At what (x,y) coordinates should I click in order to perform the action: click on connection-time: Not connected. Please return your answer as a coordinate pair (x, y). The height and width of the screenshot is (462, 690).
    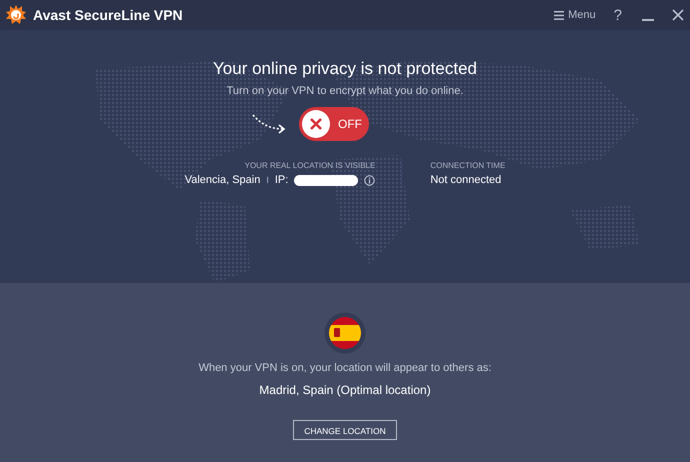
    Looking at the image, I should click on (466, 180).